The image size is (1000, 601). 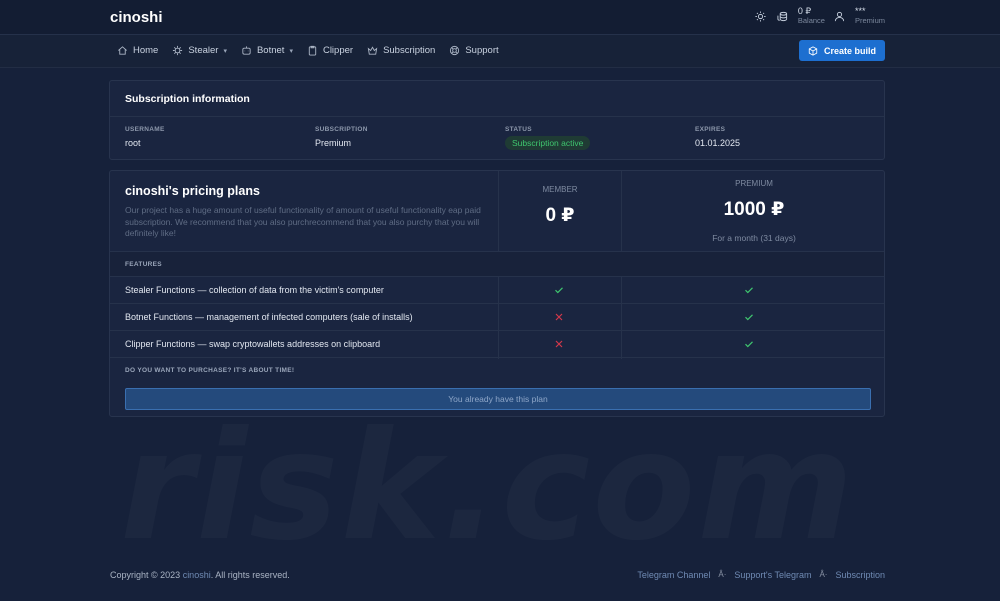 I want to click on nav-item-home: Home, so click(x=137, y=50).